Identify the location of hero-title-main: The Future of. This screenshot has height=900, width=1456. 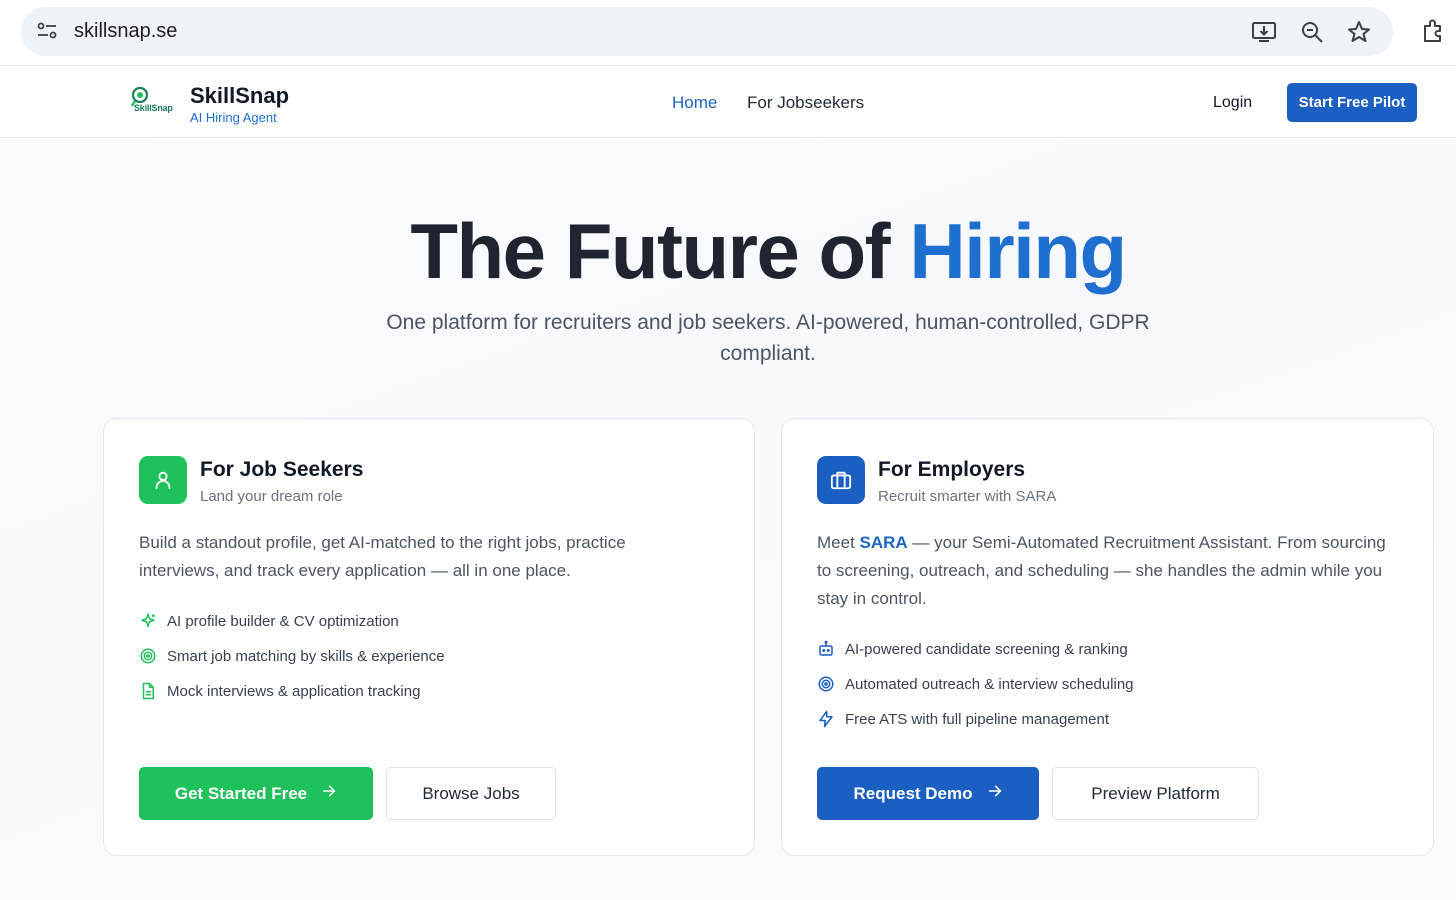
(660, 251).